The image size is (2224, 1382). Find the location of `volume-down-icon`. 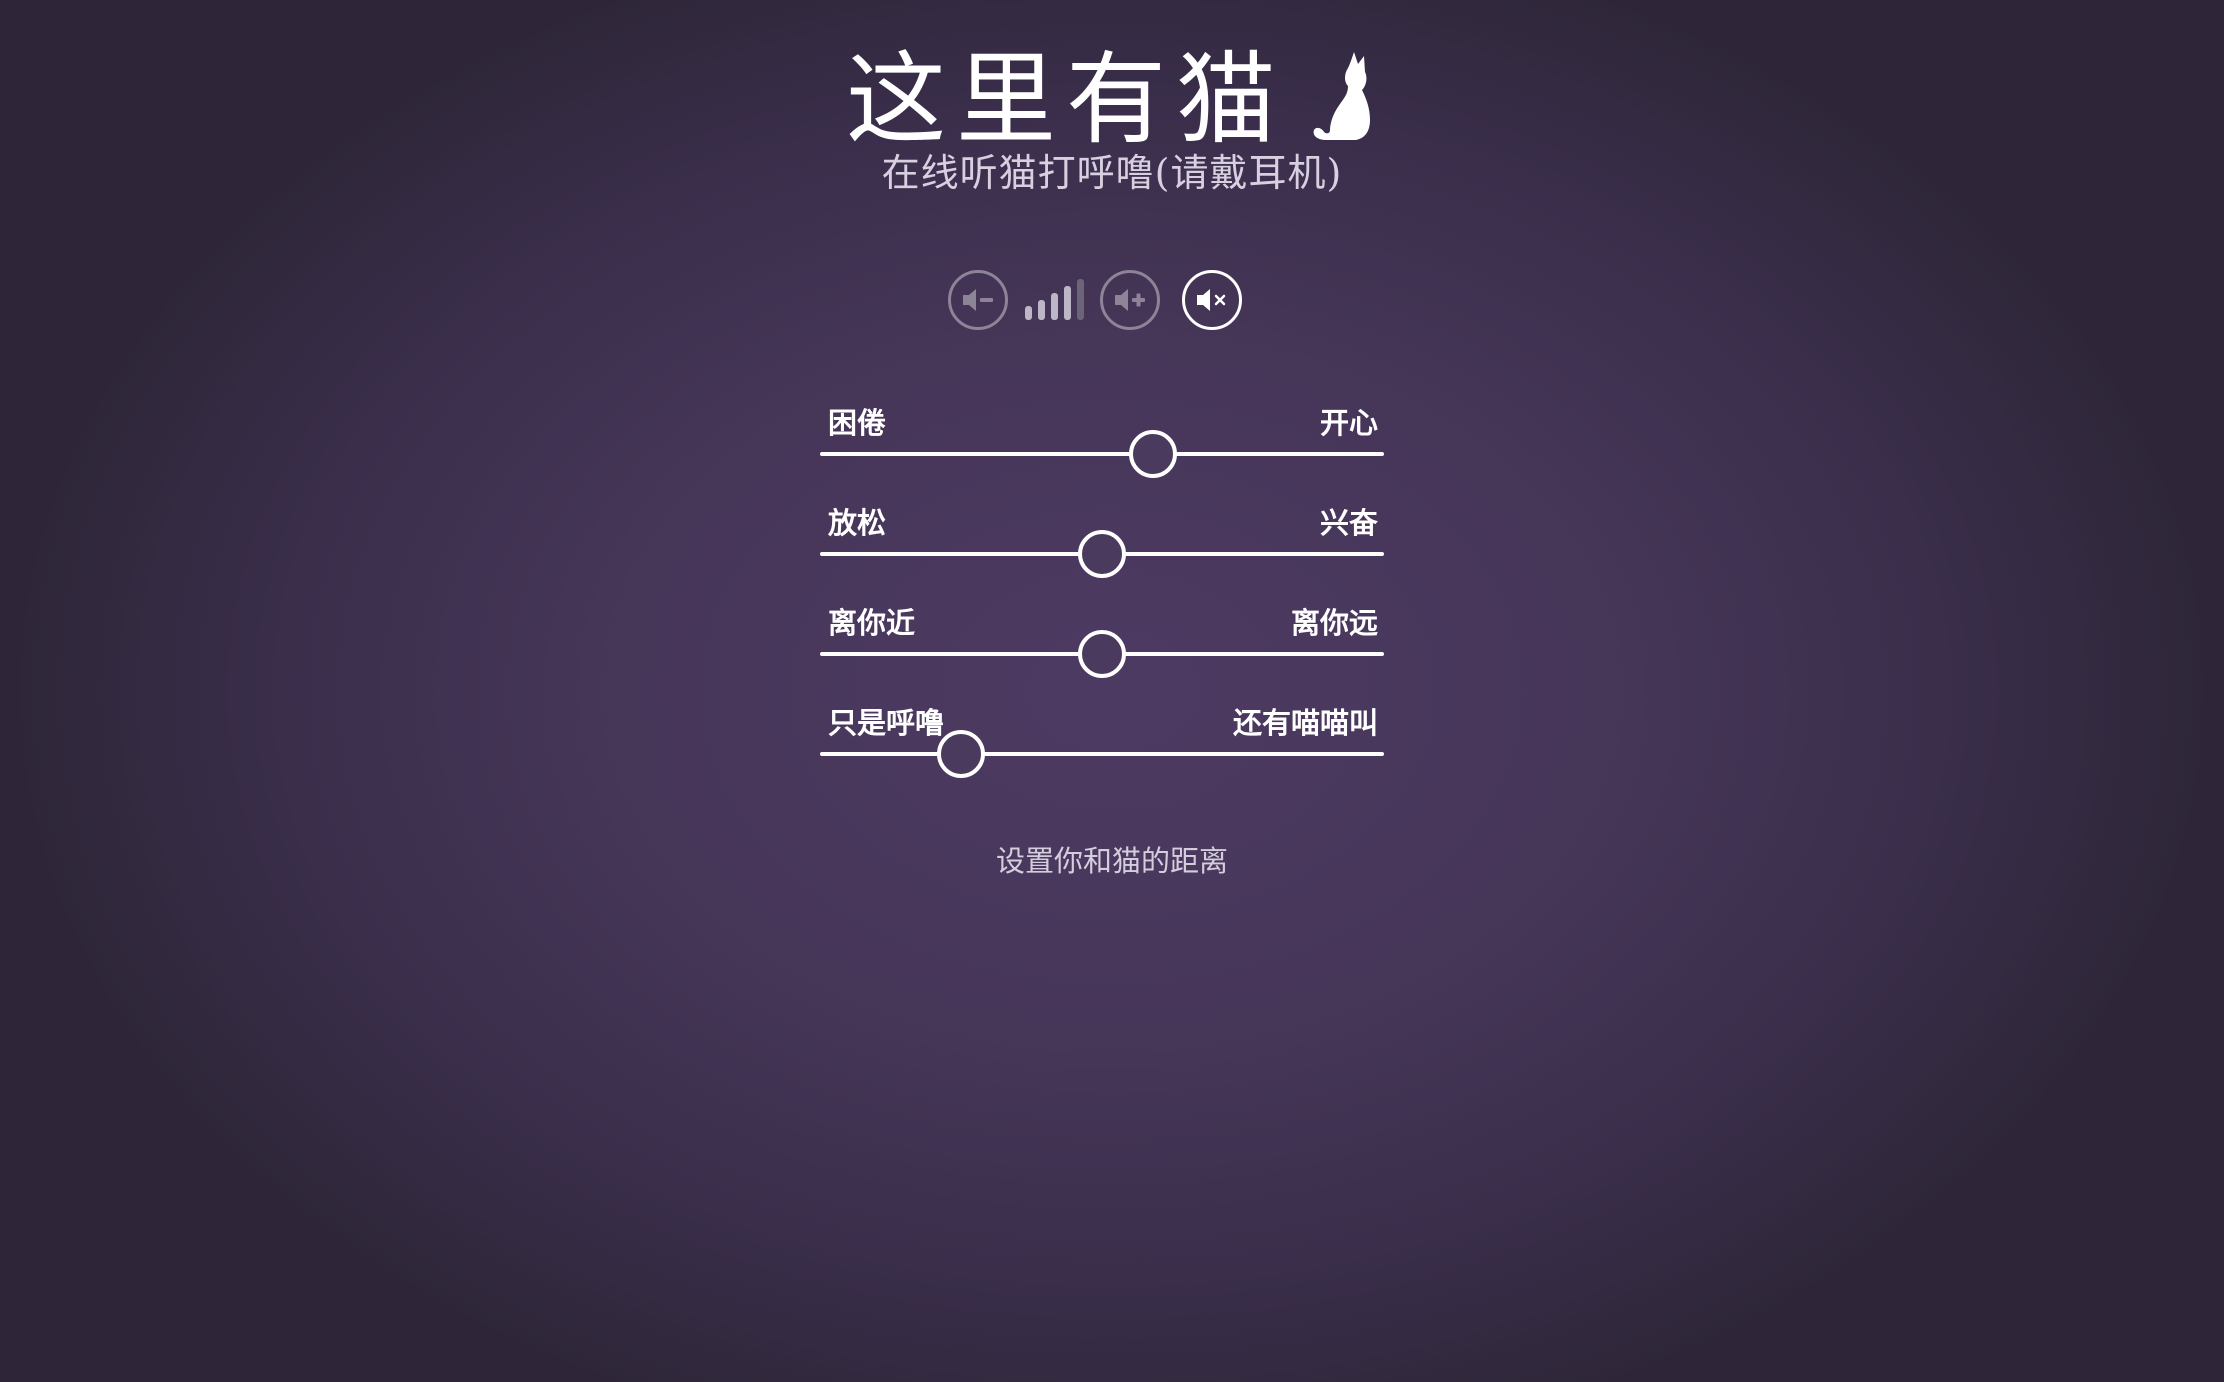

volume-down-icon is located at coordinates (978, 300).